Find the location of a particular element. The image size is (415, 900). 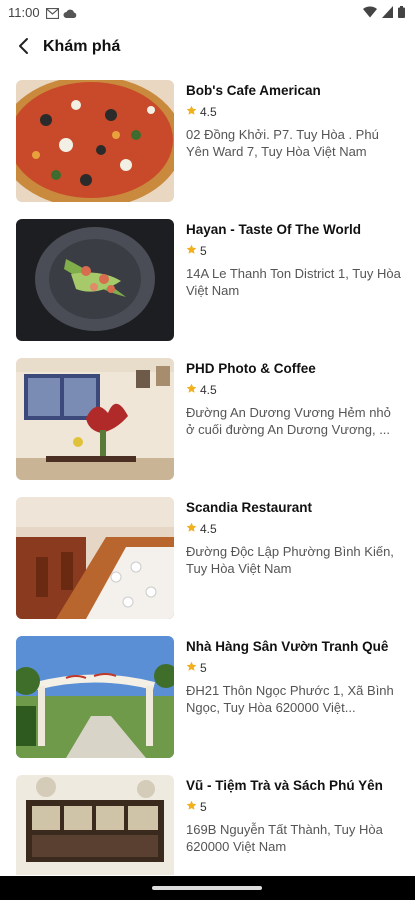

cloud-icon is located at coordinates (70, 15).